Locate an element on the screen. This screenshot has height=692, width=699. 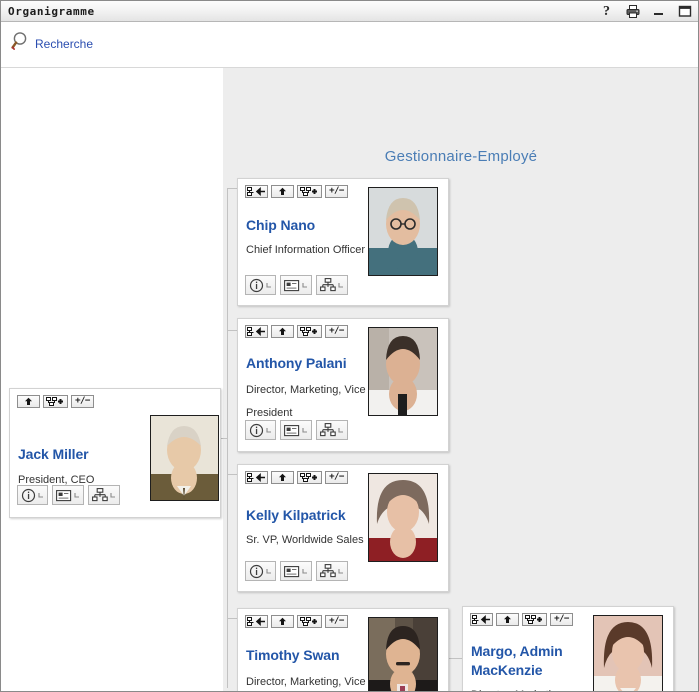
node-card: +/− Chip Nano Chief Information Officer is located at coordinates (343, 242).